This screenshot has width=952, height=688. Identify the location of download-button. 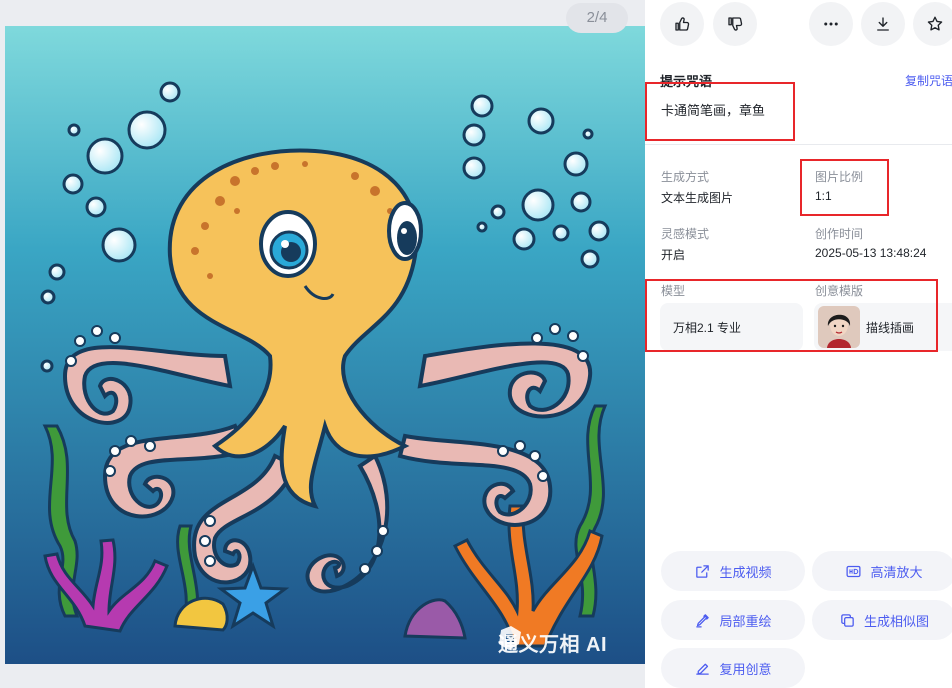
(883, 24).